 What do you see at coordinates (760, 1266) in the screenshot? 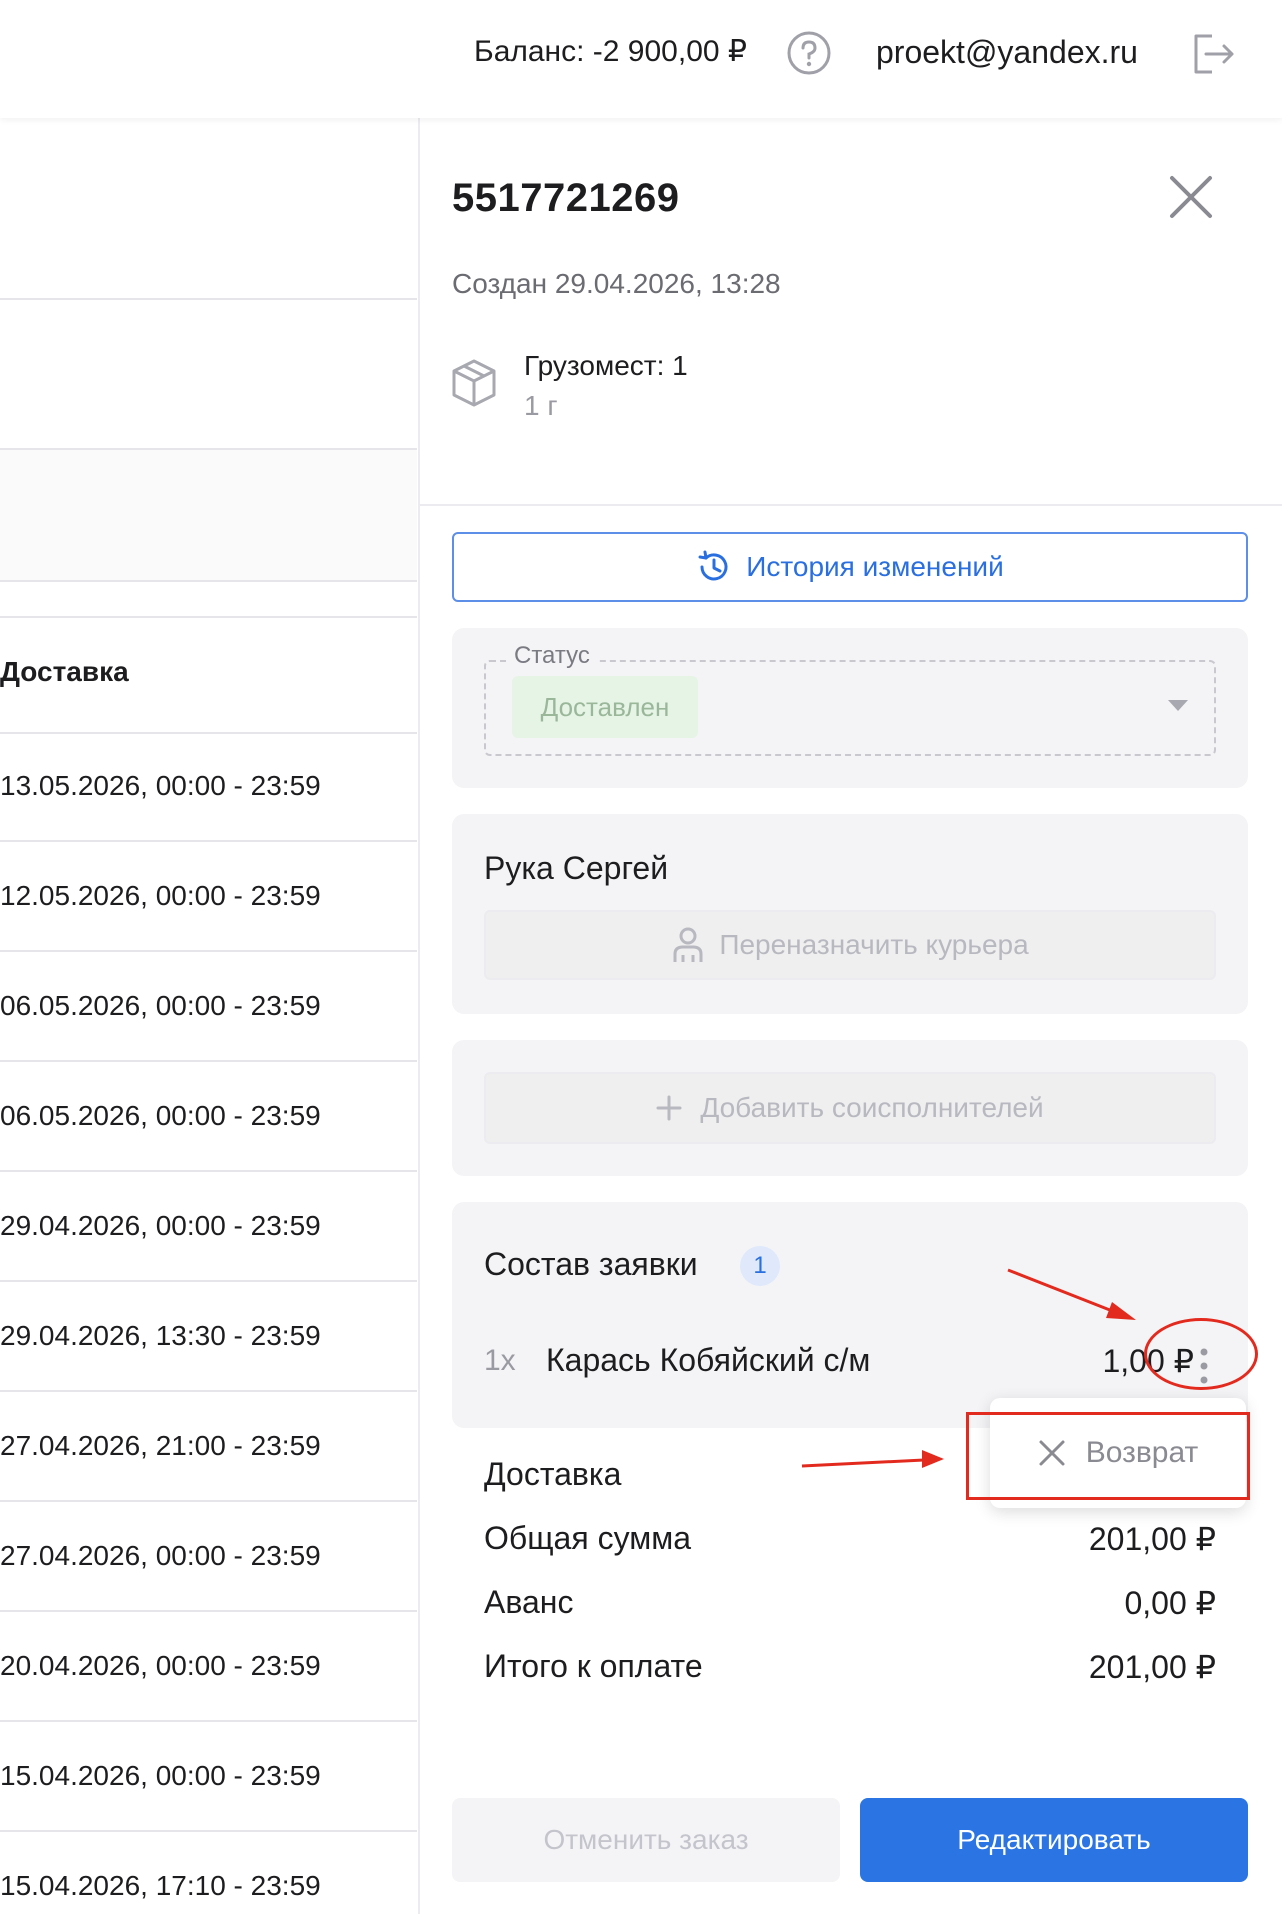
I see `composition-count-badge: 1` at bounding box center [760, 1266].